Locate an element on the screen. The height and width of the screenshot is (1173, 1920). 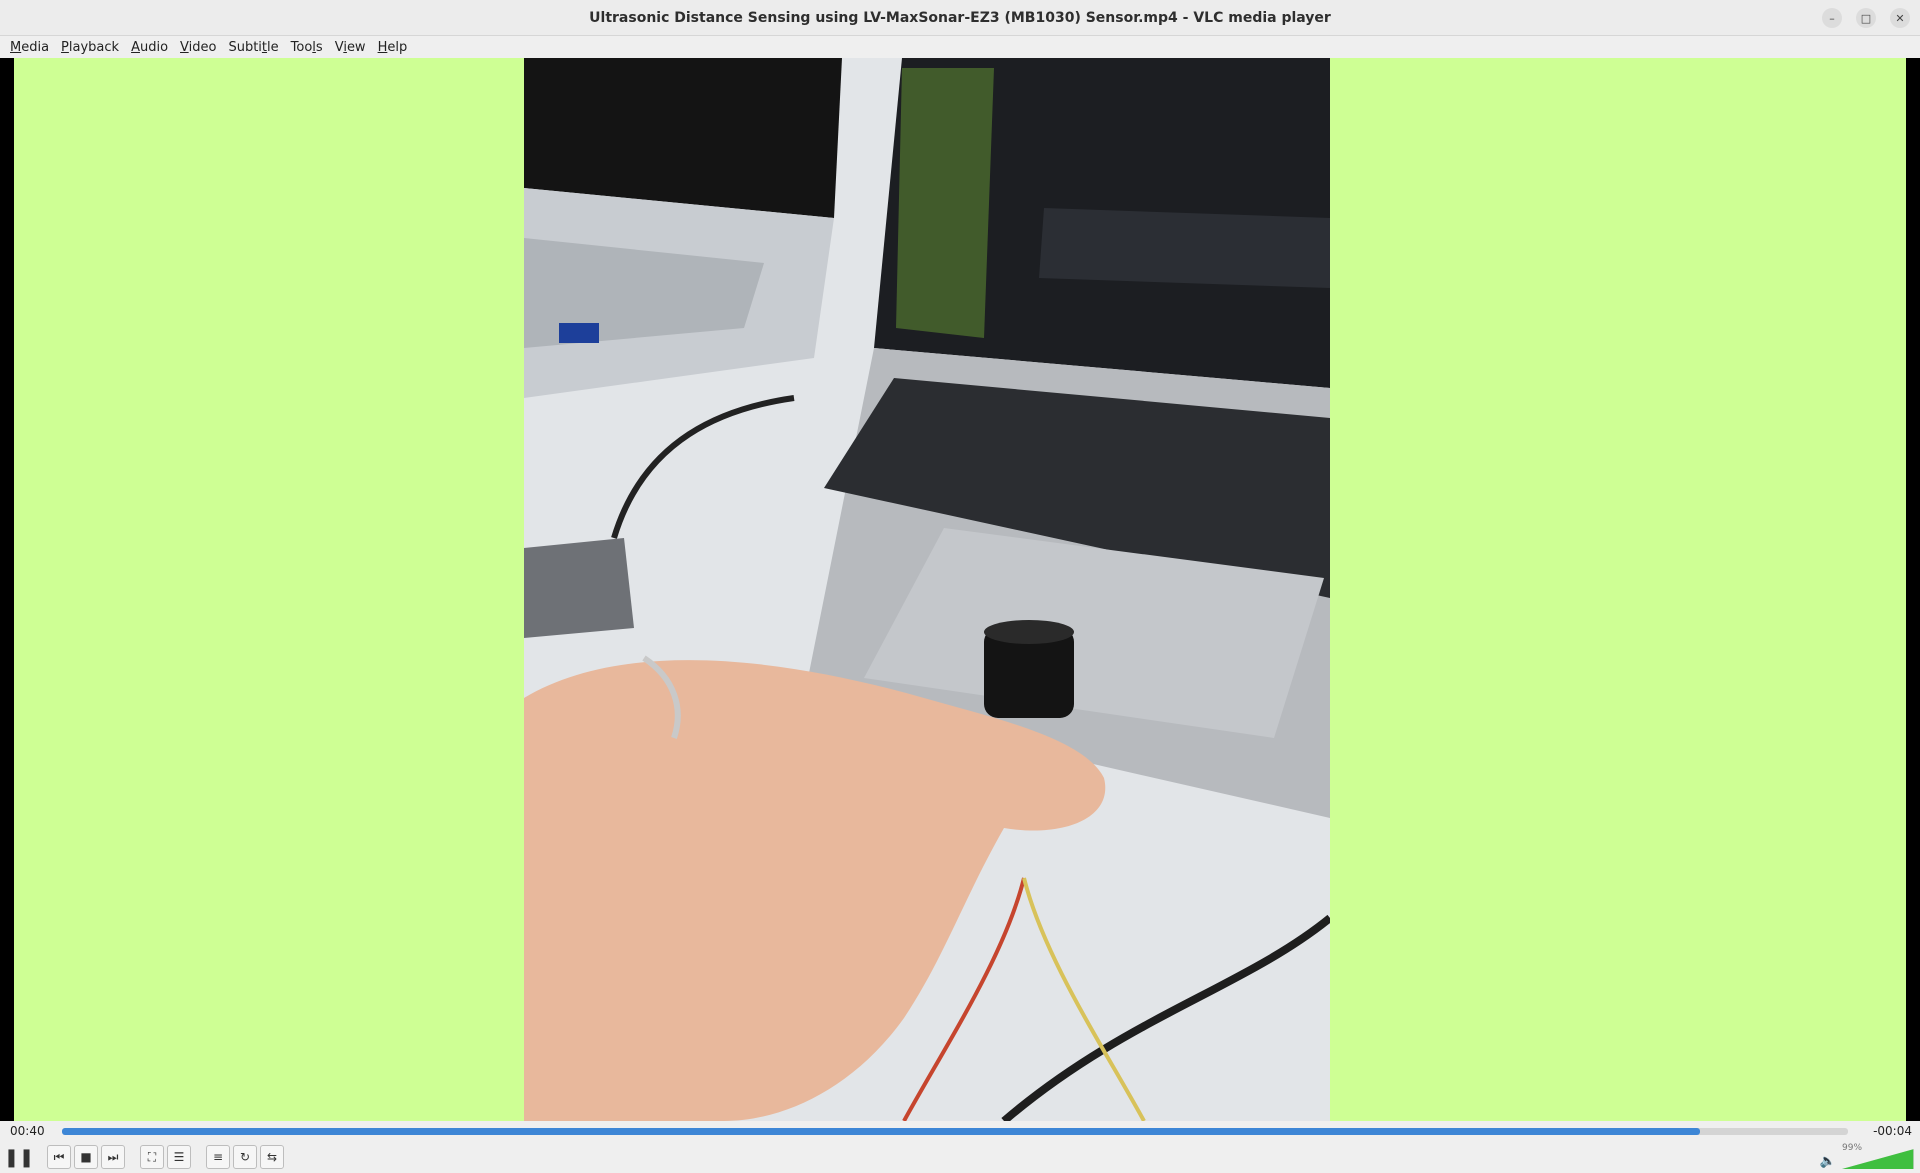
seek-slider is located at coordinates (955, 1131).